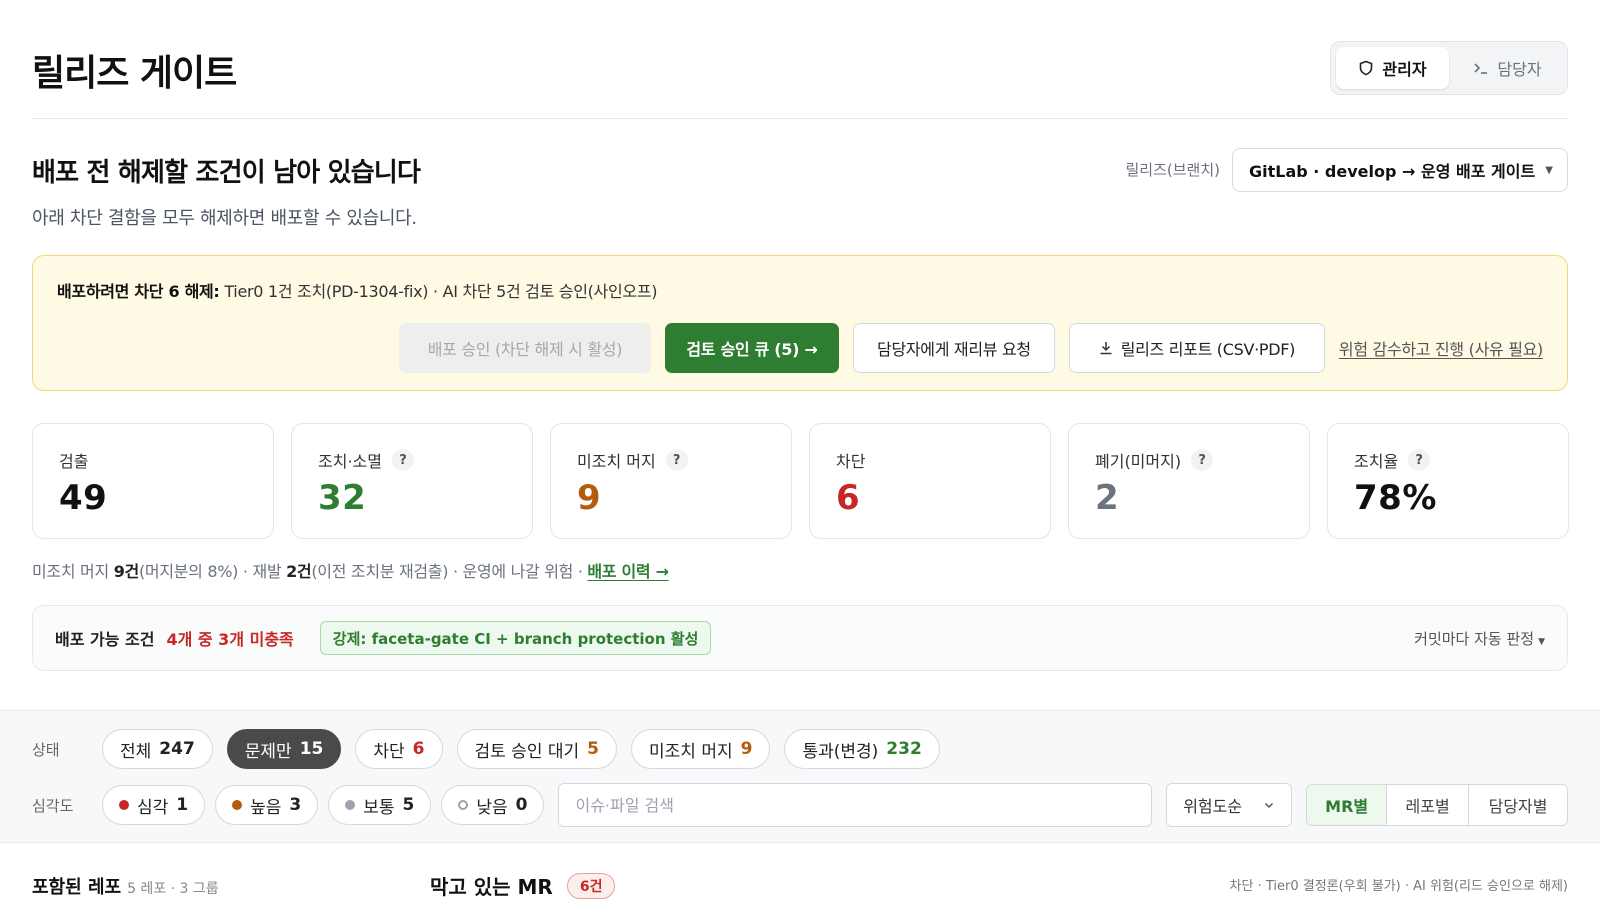  I want to click on severity-chip-medium: 보통 5, so click(380, 805).